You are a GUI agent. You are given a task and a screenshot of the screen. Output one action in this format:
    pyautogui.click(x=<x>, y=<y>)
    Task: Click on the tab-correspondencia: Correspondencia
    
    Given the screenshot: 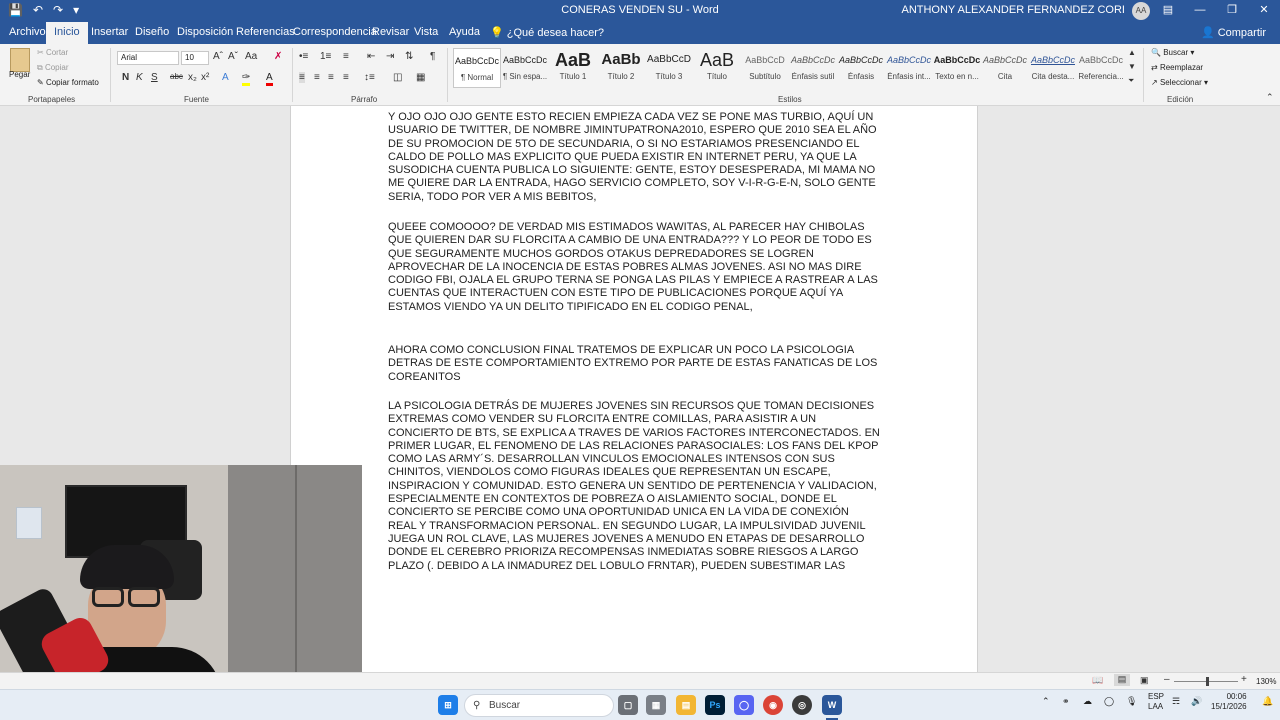 What is the action you would take?
    pyautogui.click(x=335, y=32)
    